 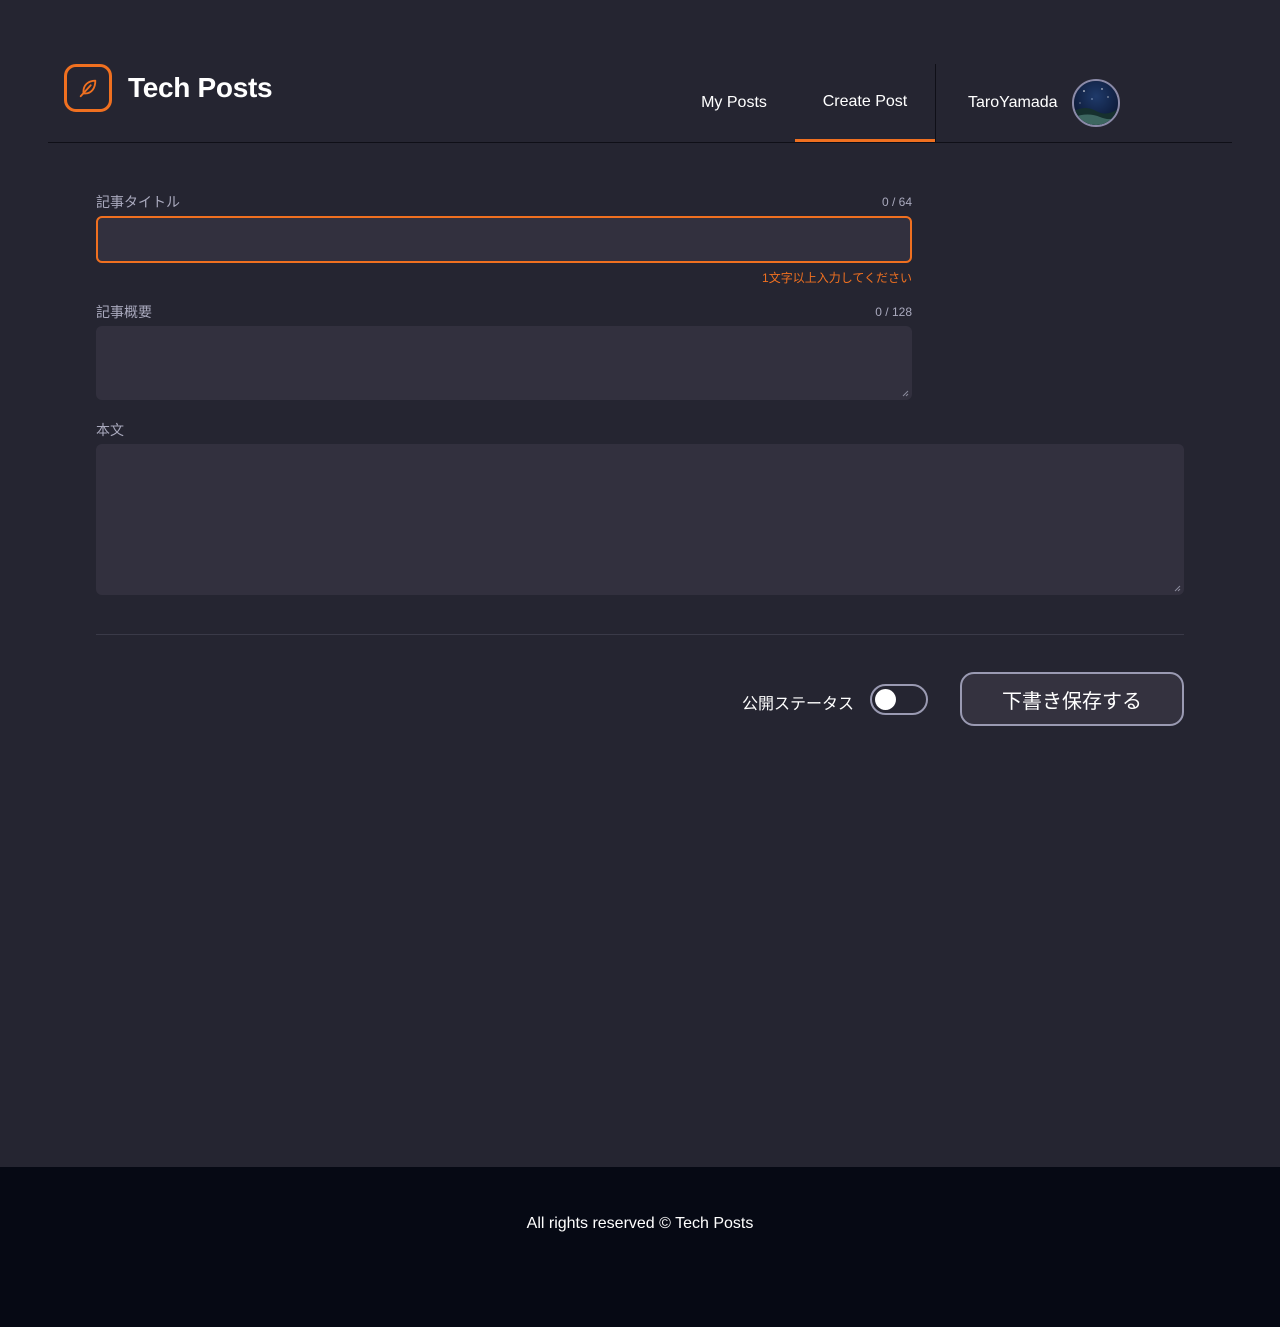 I want to click on summary-textarea, so click(x=504, y=363).